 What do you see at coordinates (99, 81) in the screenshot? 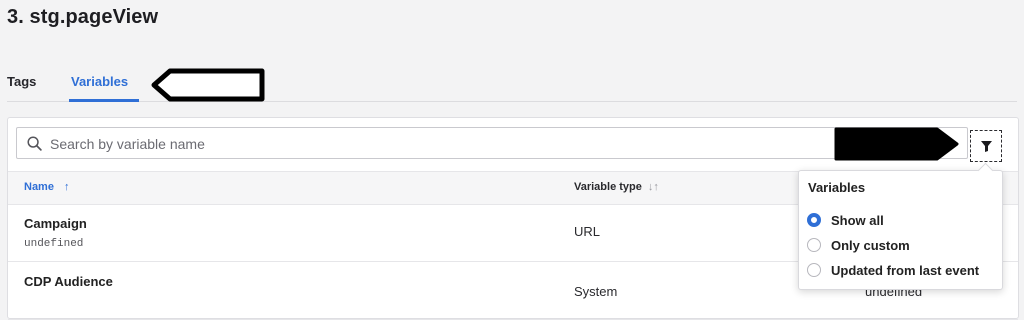
I see `tab-variables: Variables` at bounding box center [99, 81].